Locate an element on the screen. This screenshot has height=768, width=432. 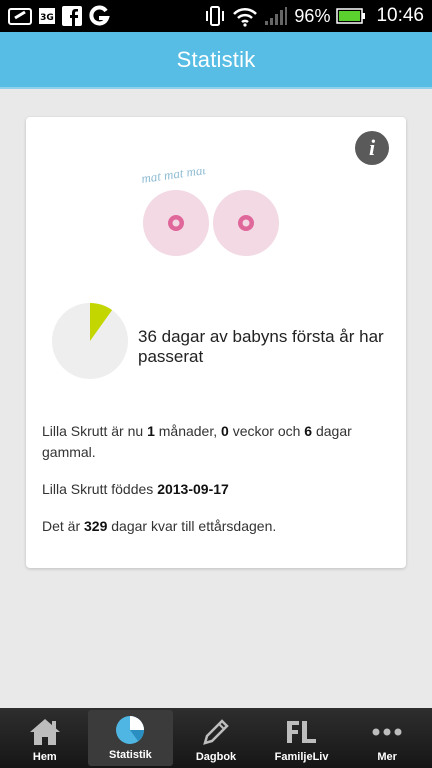
more-dots-icon is located at coordinates (387, 732).